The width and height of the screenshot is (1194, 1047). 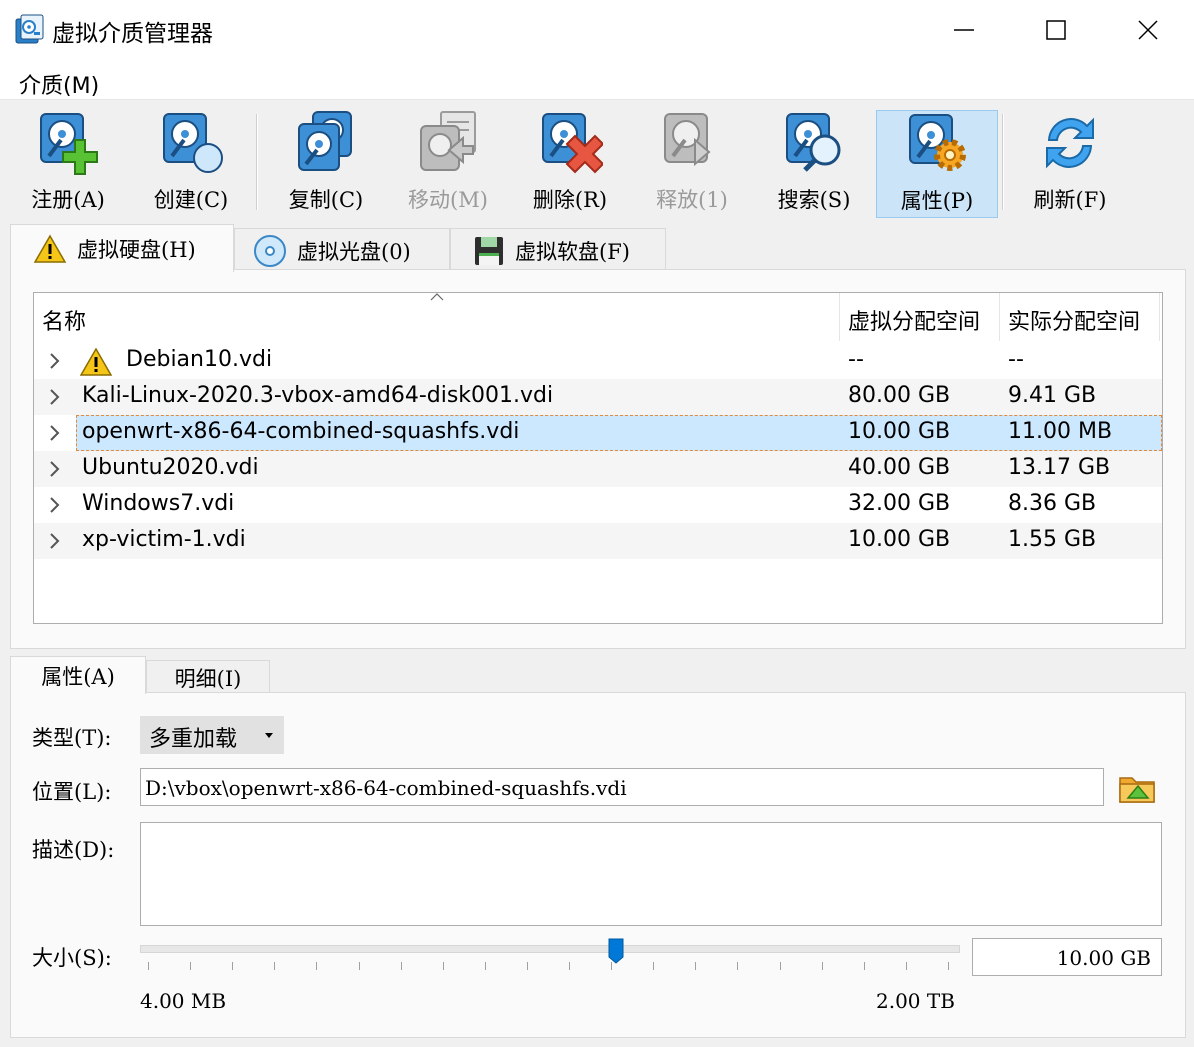 I want to click on row-name: xp-victim-1.vdi, so click(x=164, y=539).